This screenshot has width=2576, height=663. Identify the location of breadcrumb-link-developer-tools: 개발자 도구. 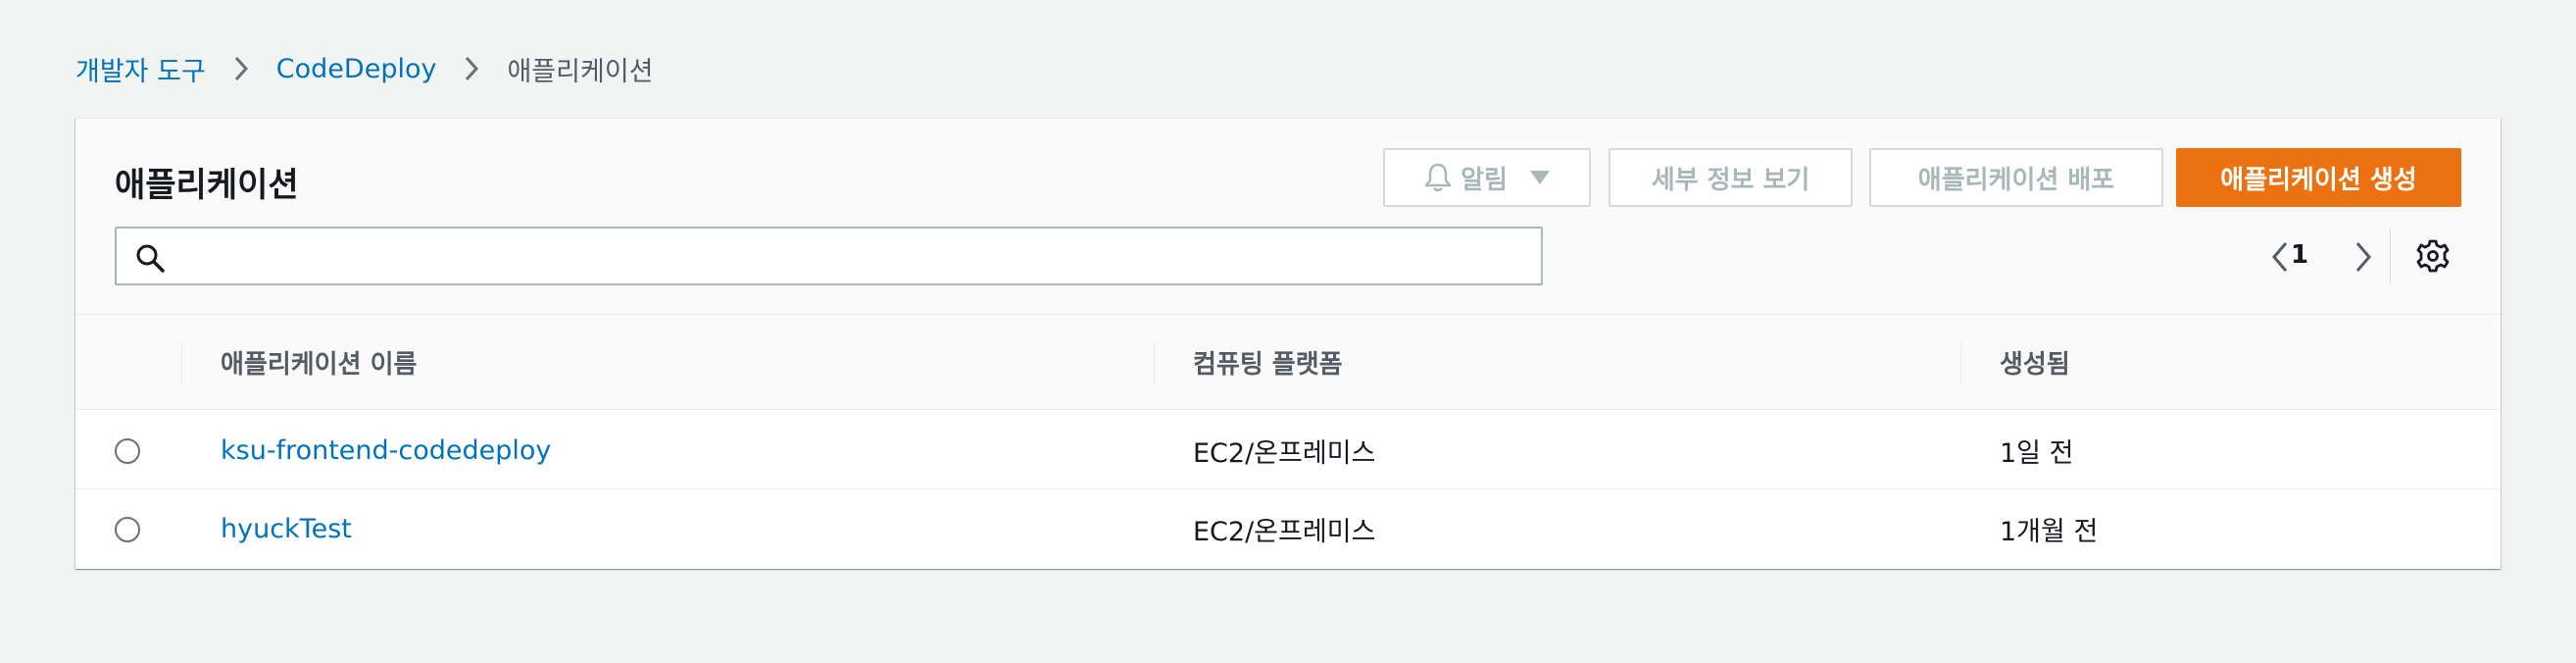
(140, 69).